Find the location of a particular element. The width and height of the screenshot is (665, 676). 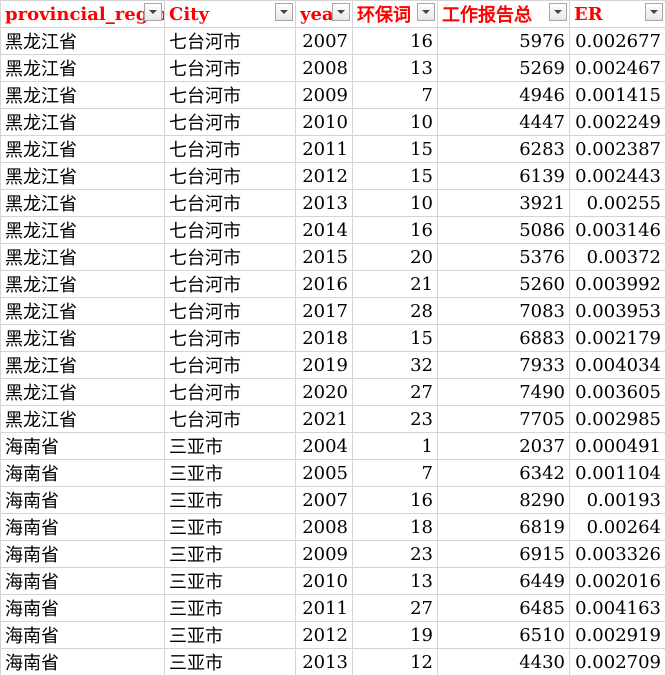

cell-report: 2037 is located at coordinates (504, 446).